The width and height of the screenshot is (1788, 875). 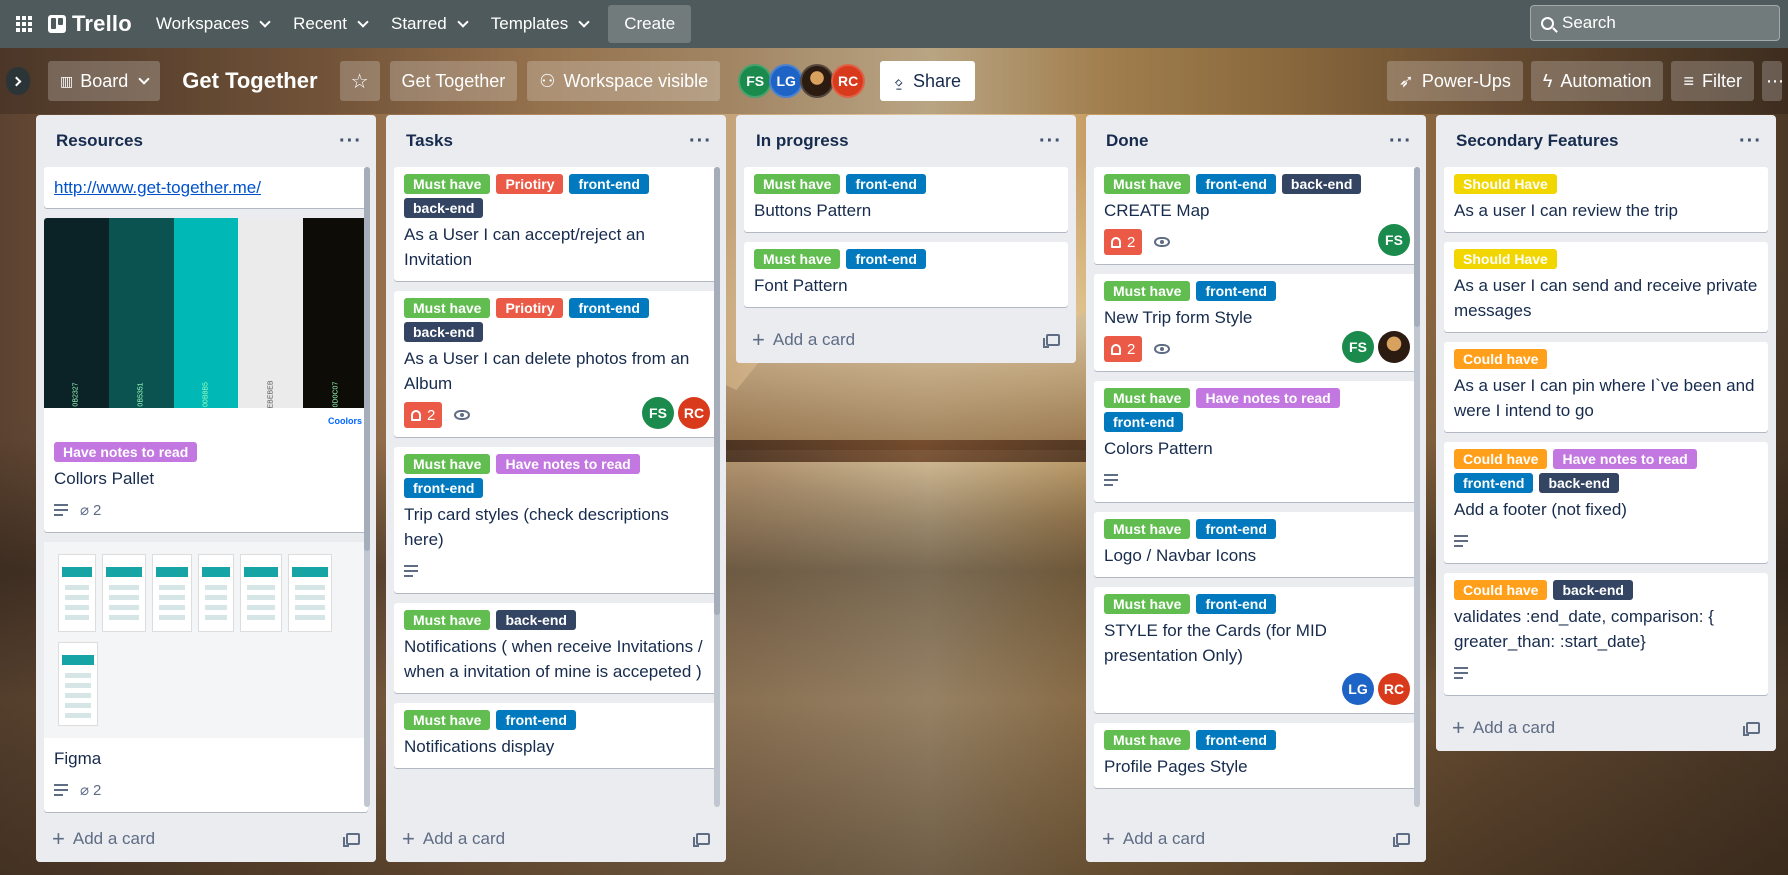 I want to click on card: Must have front-end Logo / Navbar Icons, so click(x=1256, y=544).